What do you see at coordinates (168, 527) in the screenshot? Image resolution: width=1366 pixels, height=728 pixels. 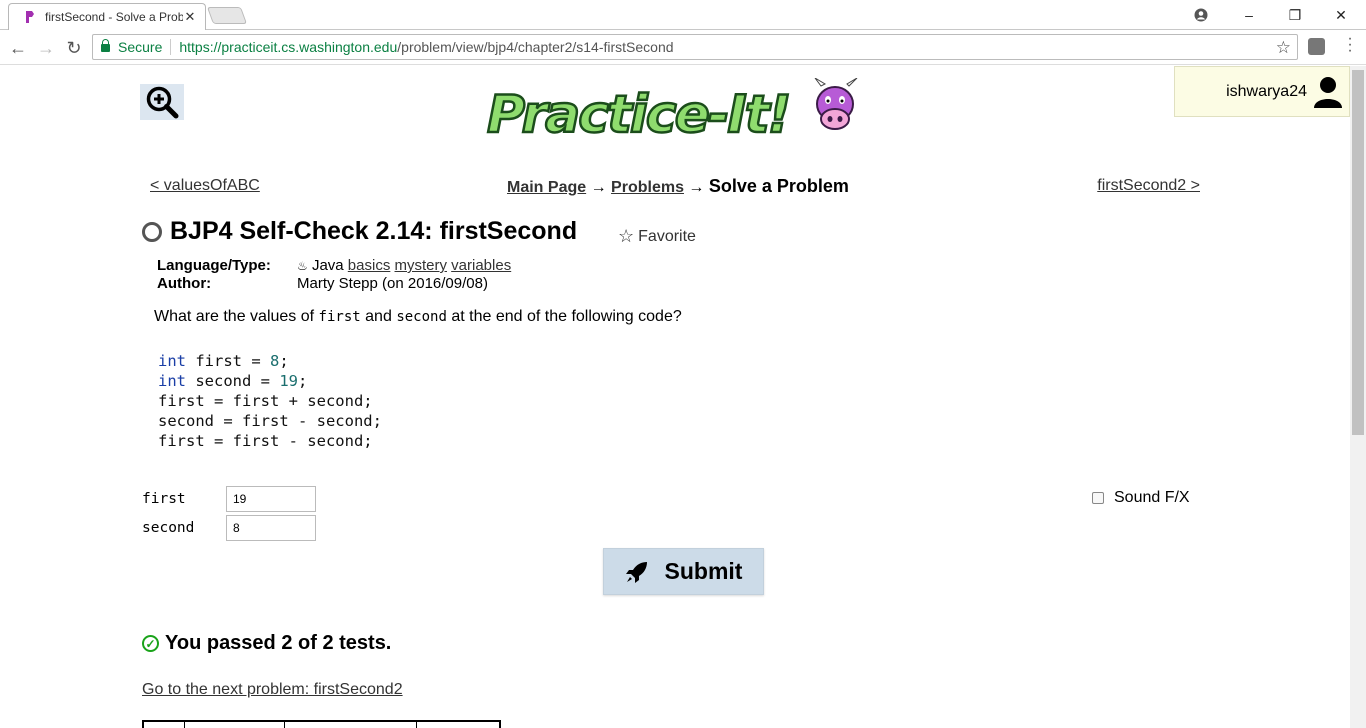 I see `second-answer-label: second` at bounding box center [168, 527].